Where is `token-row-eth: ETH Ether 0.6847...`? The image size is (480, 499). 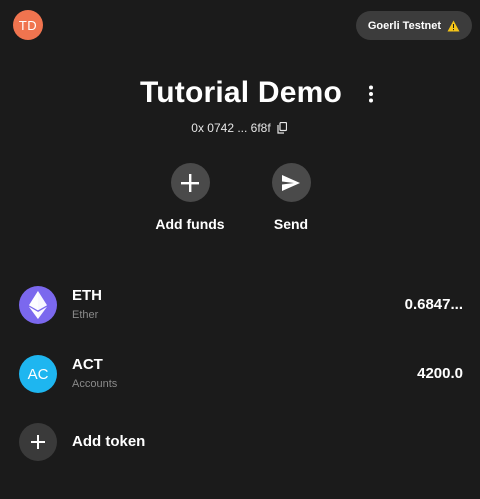 token-row-eth: ETH Ether 0.6847... is located at coordinates (240, 314).